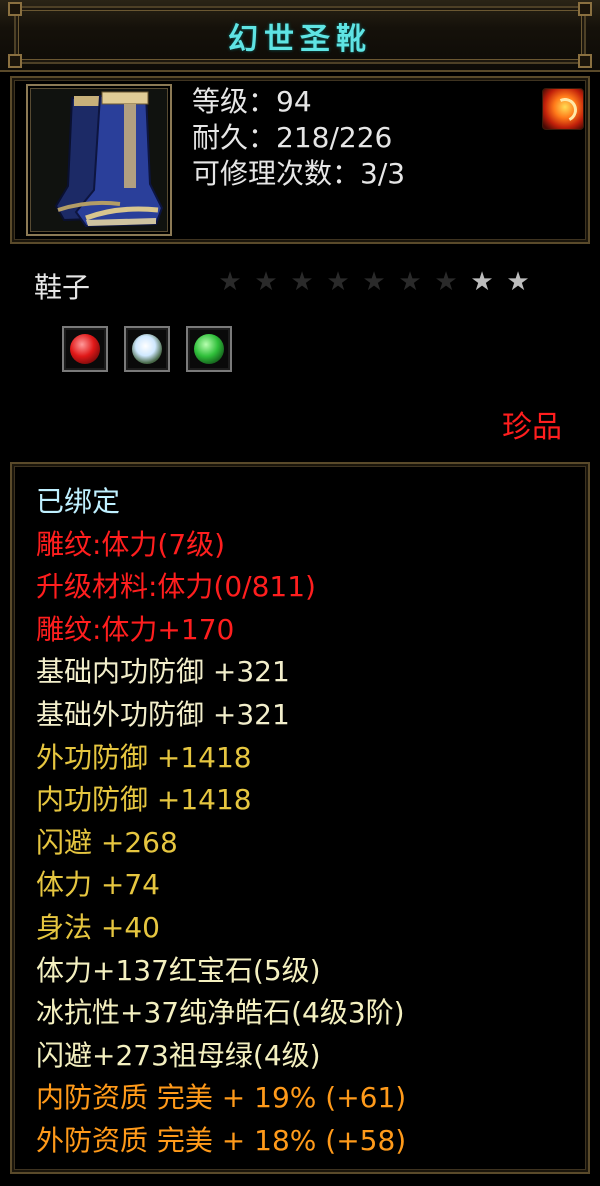 The width and height of the screenshot is (600, 1186). What do you see at coordinates (532, 427) in the screenshot?
I see `quality-label: 珍品` at bounding box center [532, 427].